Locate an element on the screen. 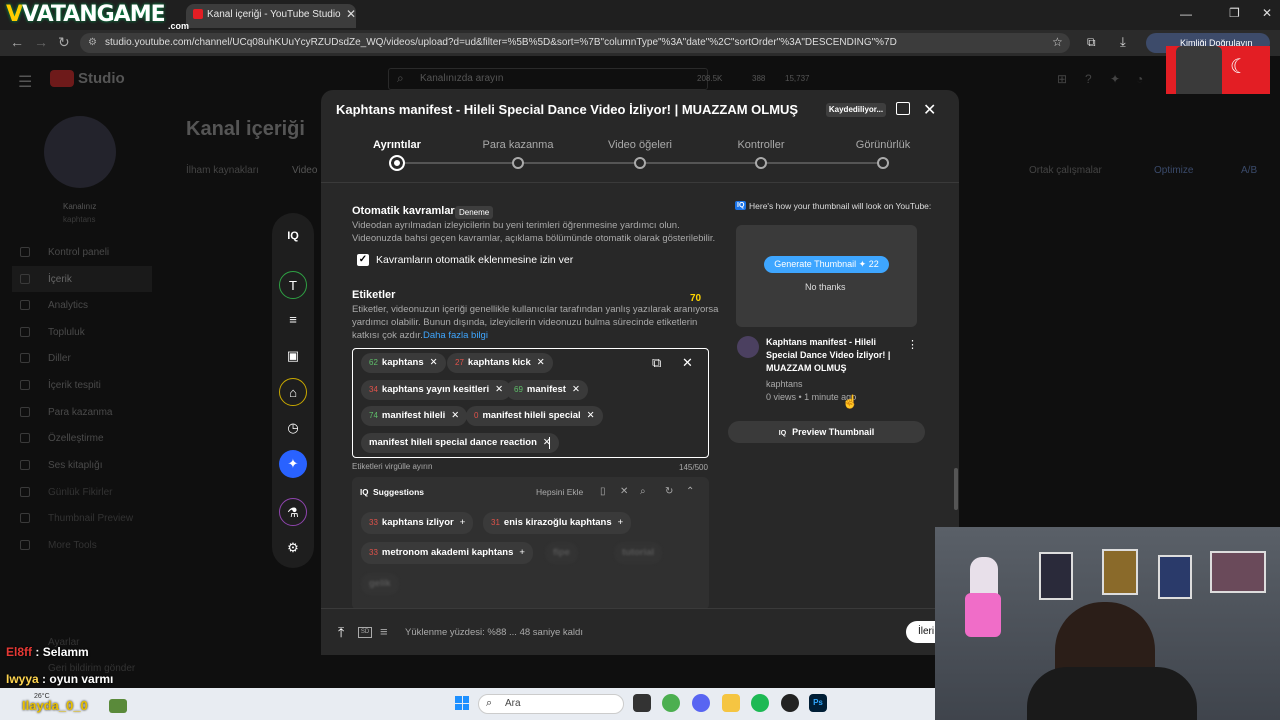  tab-collaborations: Ortak çalışmalar is located at coordinates (1065, 170).